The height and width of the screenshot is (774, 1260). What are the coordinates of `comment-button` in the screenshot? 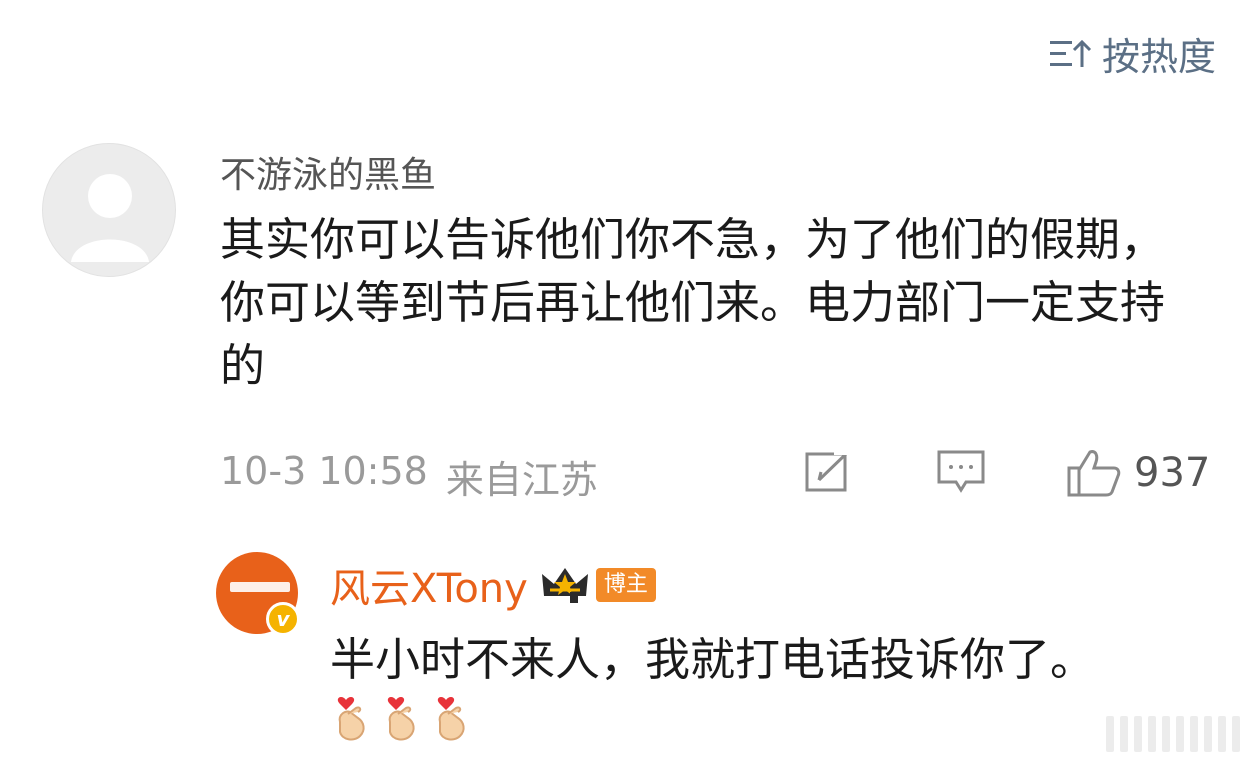 It's located at (961, 471).